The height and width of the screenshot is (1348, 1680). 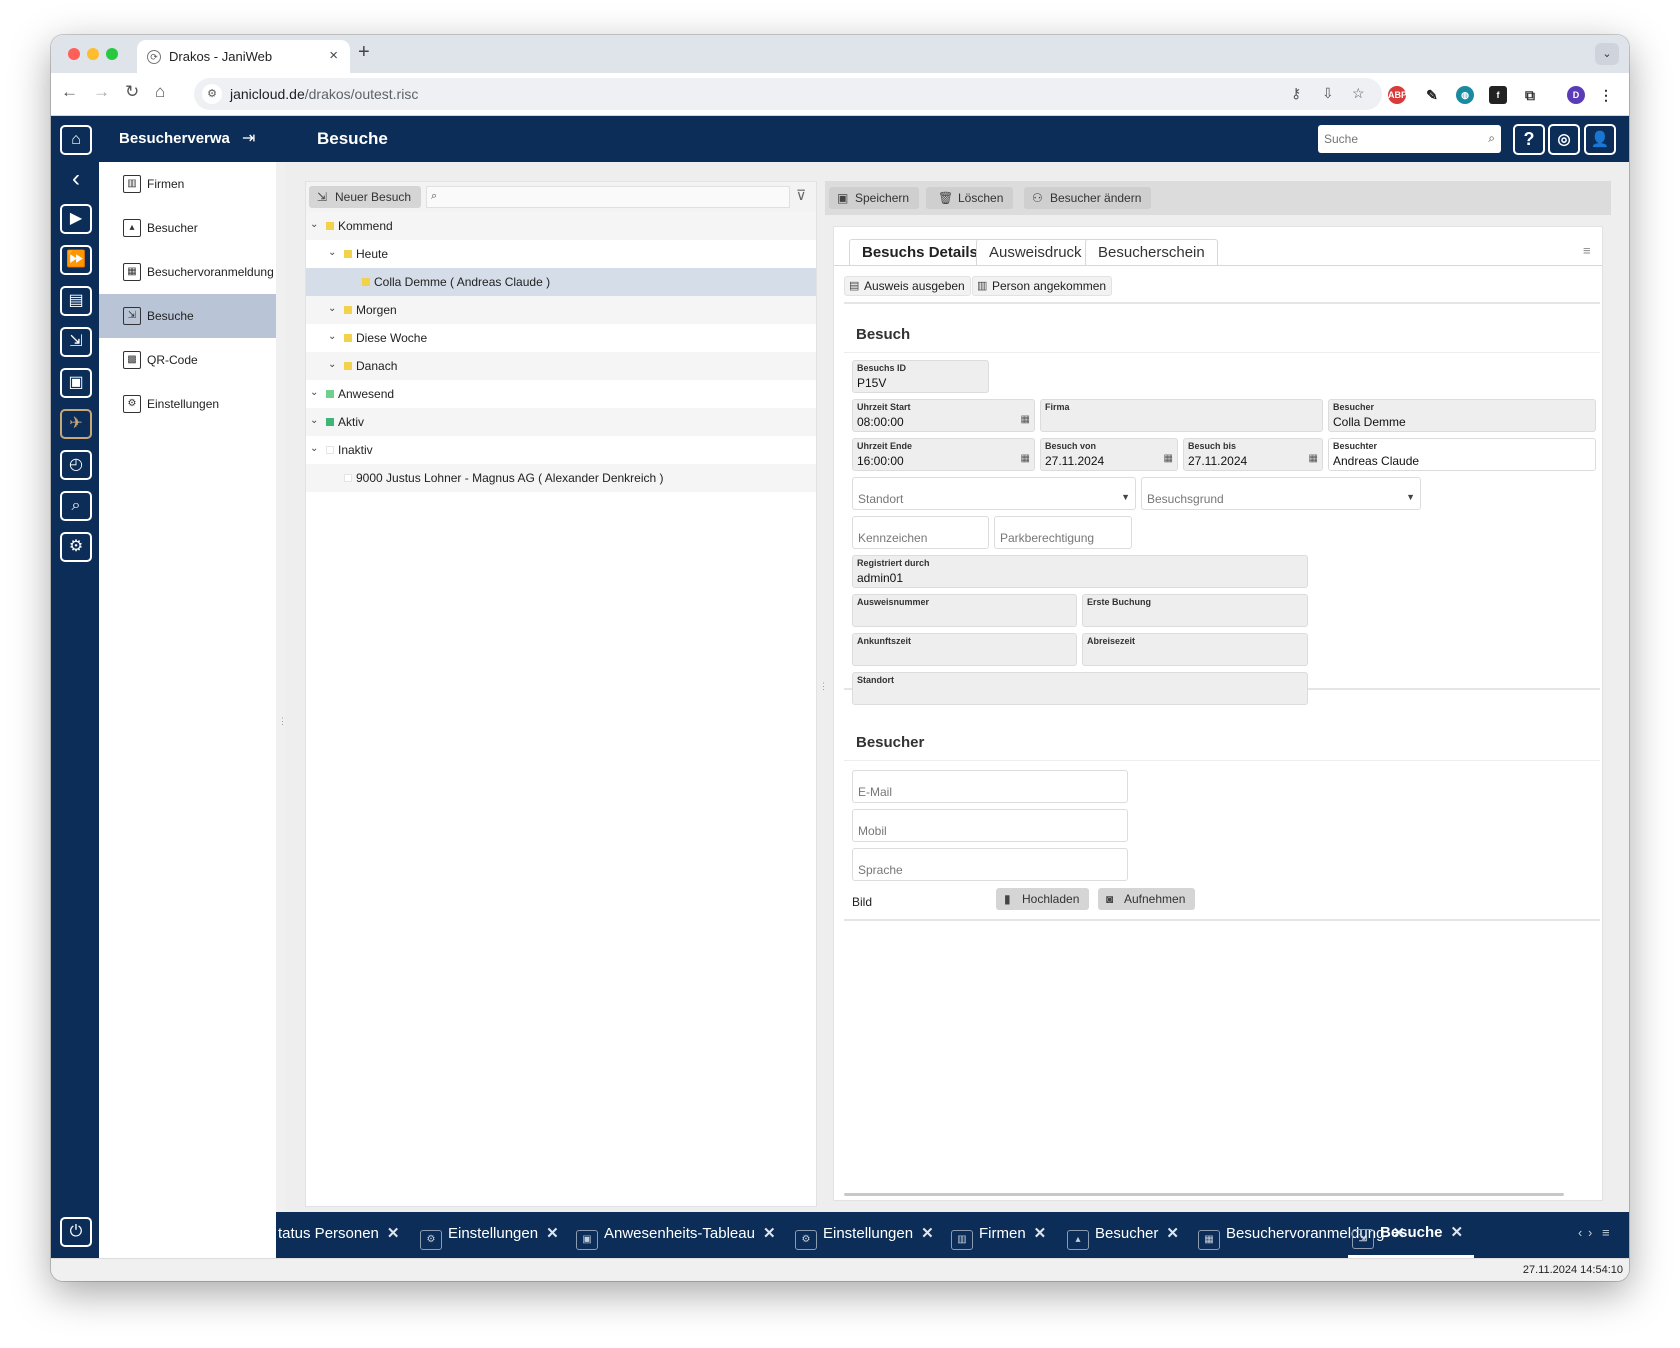 I want to click on besuch-section-header: Besuch, so click(x=1222, y=335).